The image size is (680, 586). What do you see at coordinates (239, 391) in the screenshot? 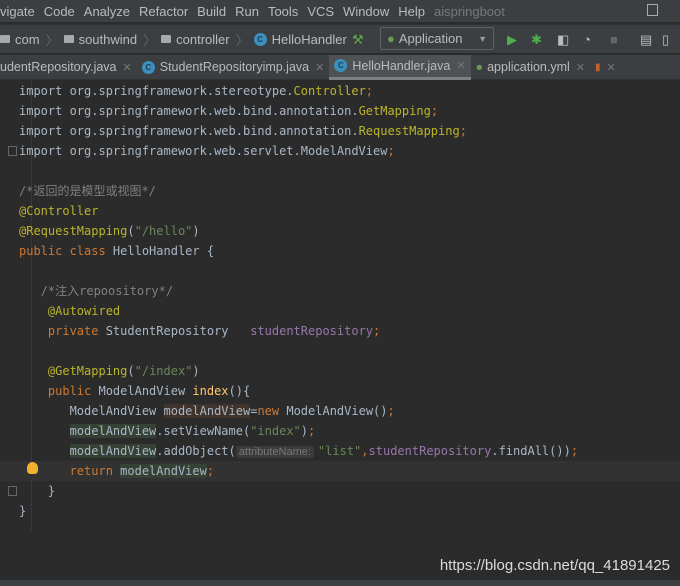
I see `code-token: (){` at bounding box center [239, 391].